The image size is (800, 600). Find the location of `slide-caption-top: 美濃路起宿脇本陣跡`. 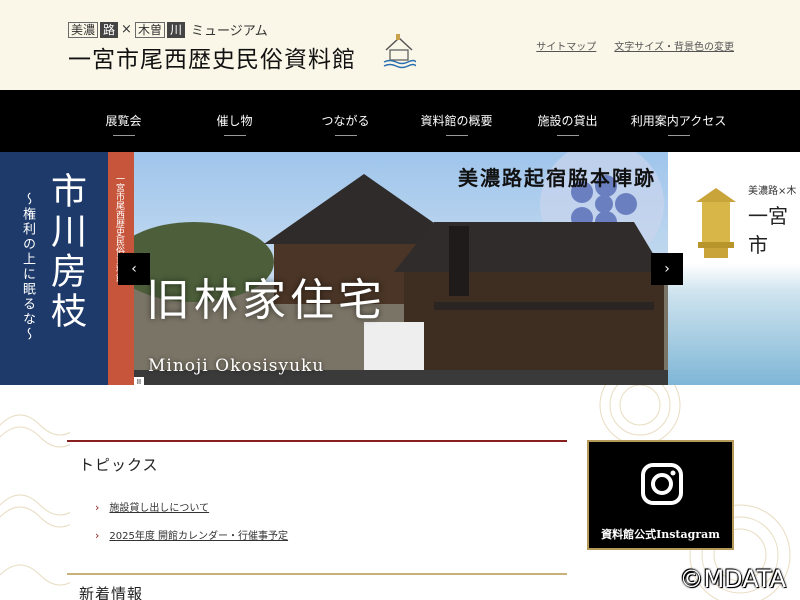

slide-caption-top: 美濃路起宿脇本陣跡 is located at coordinates (557, 178).